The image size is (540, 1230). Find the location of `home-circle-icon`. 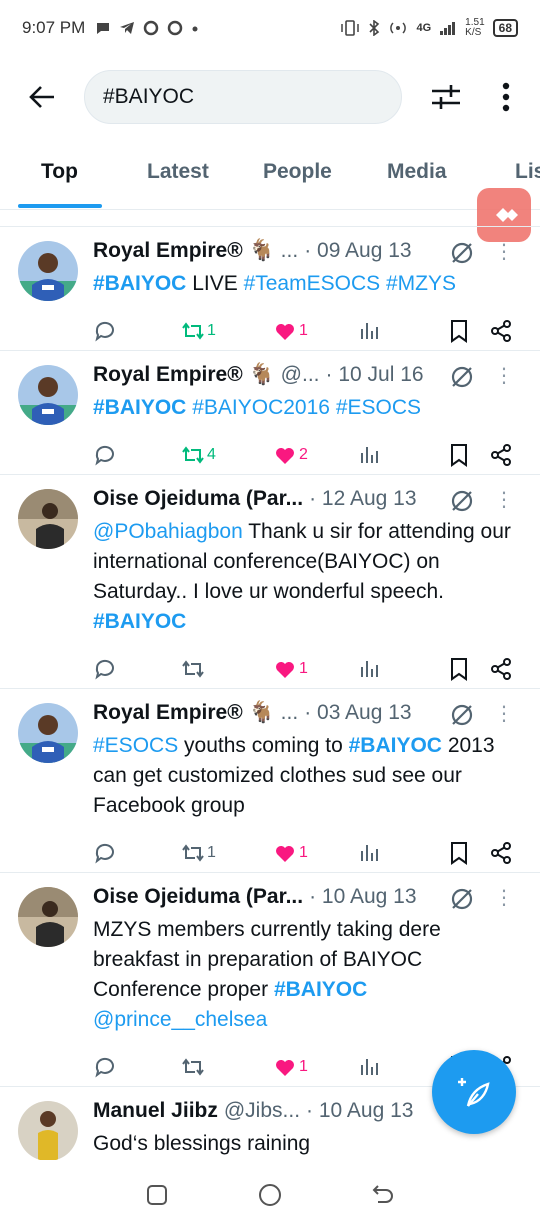

home-circle-icon is located at coordinates (269, 1195).